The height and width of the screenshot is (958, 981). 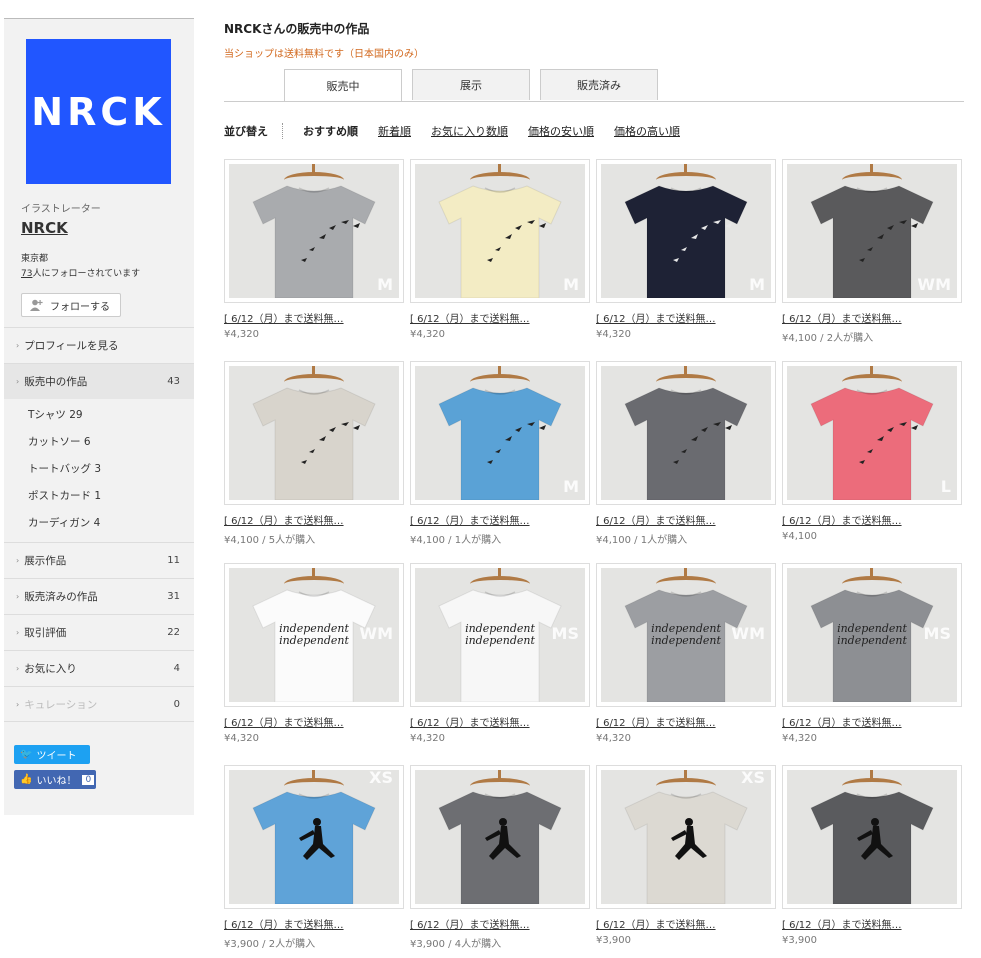 I want to click on product-card: XS [ 6/12（月）まで送料無… ¥3,900 / 2人が購入, so click(x=314, y=857).